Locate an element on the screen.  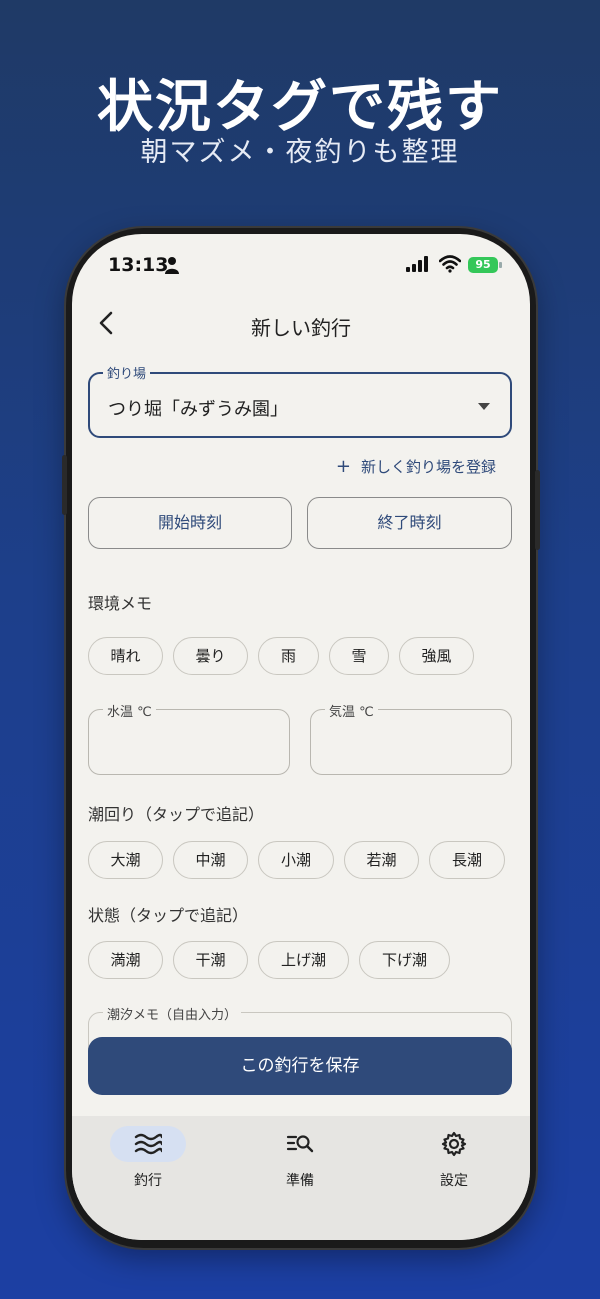
env-chip-cloudy: 曇り is located at coordinates (210, 656).